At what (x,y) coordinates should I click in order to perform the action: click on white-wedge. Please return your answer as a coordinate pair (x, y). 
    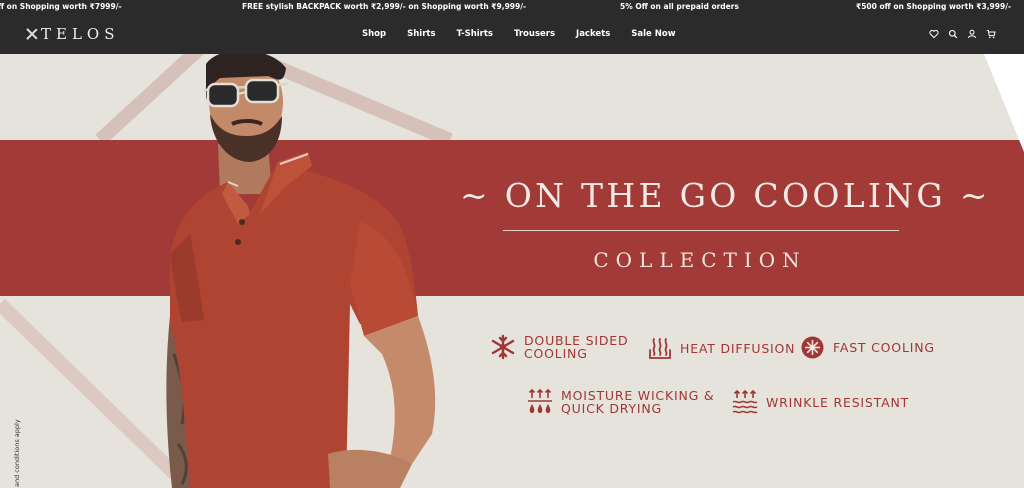
    Looking at the image, I should click on (1004, 103).